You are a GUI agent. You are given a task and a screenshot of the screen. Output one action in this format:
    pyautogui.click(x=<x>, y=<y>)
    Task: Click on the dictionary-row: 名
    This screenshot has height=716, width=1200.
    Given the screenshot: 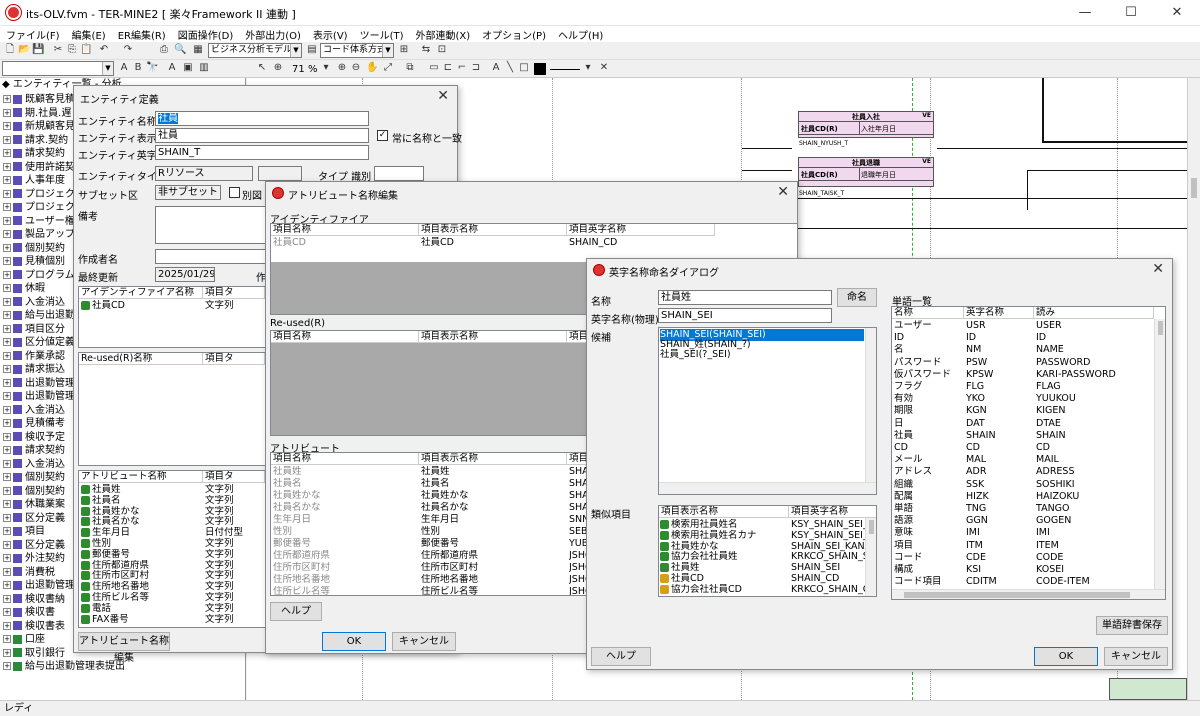 What is the action you would take?
    pyautogui.click(x=929, y=350)
    